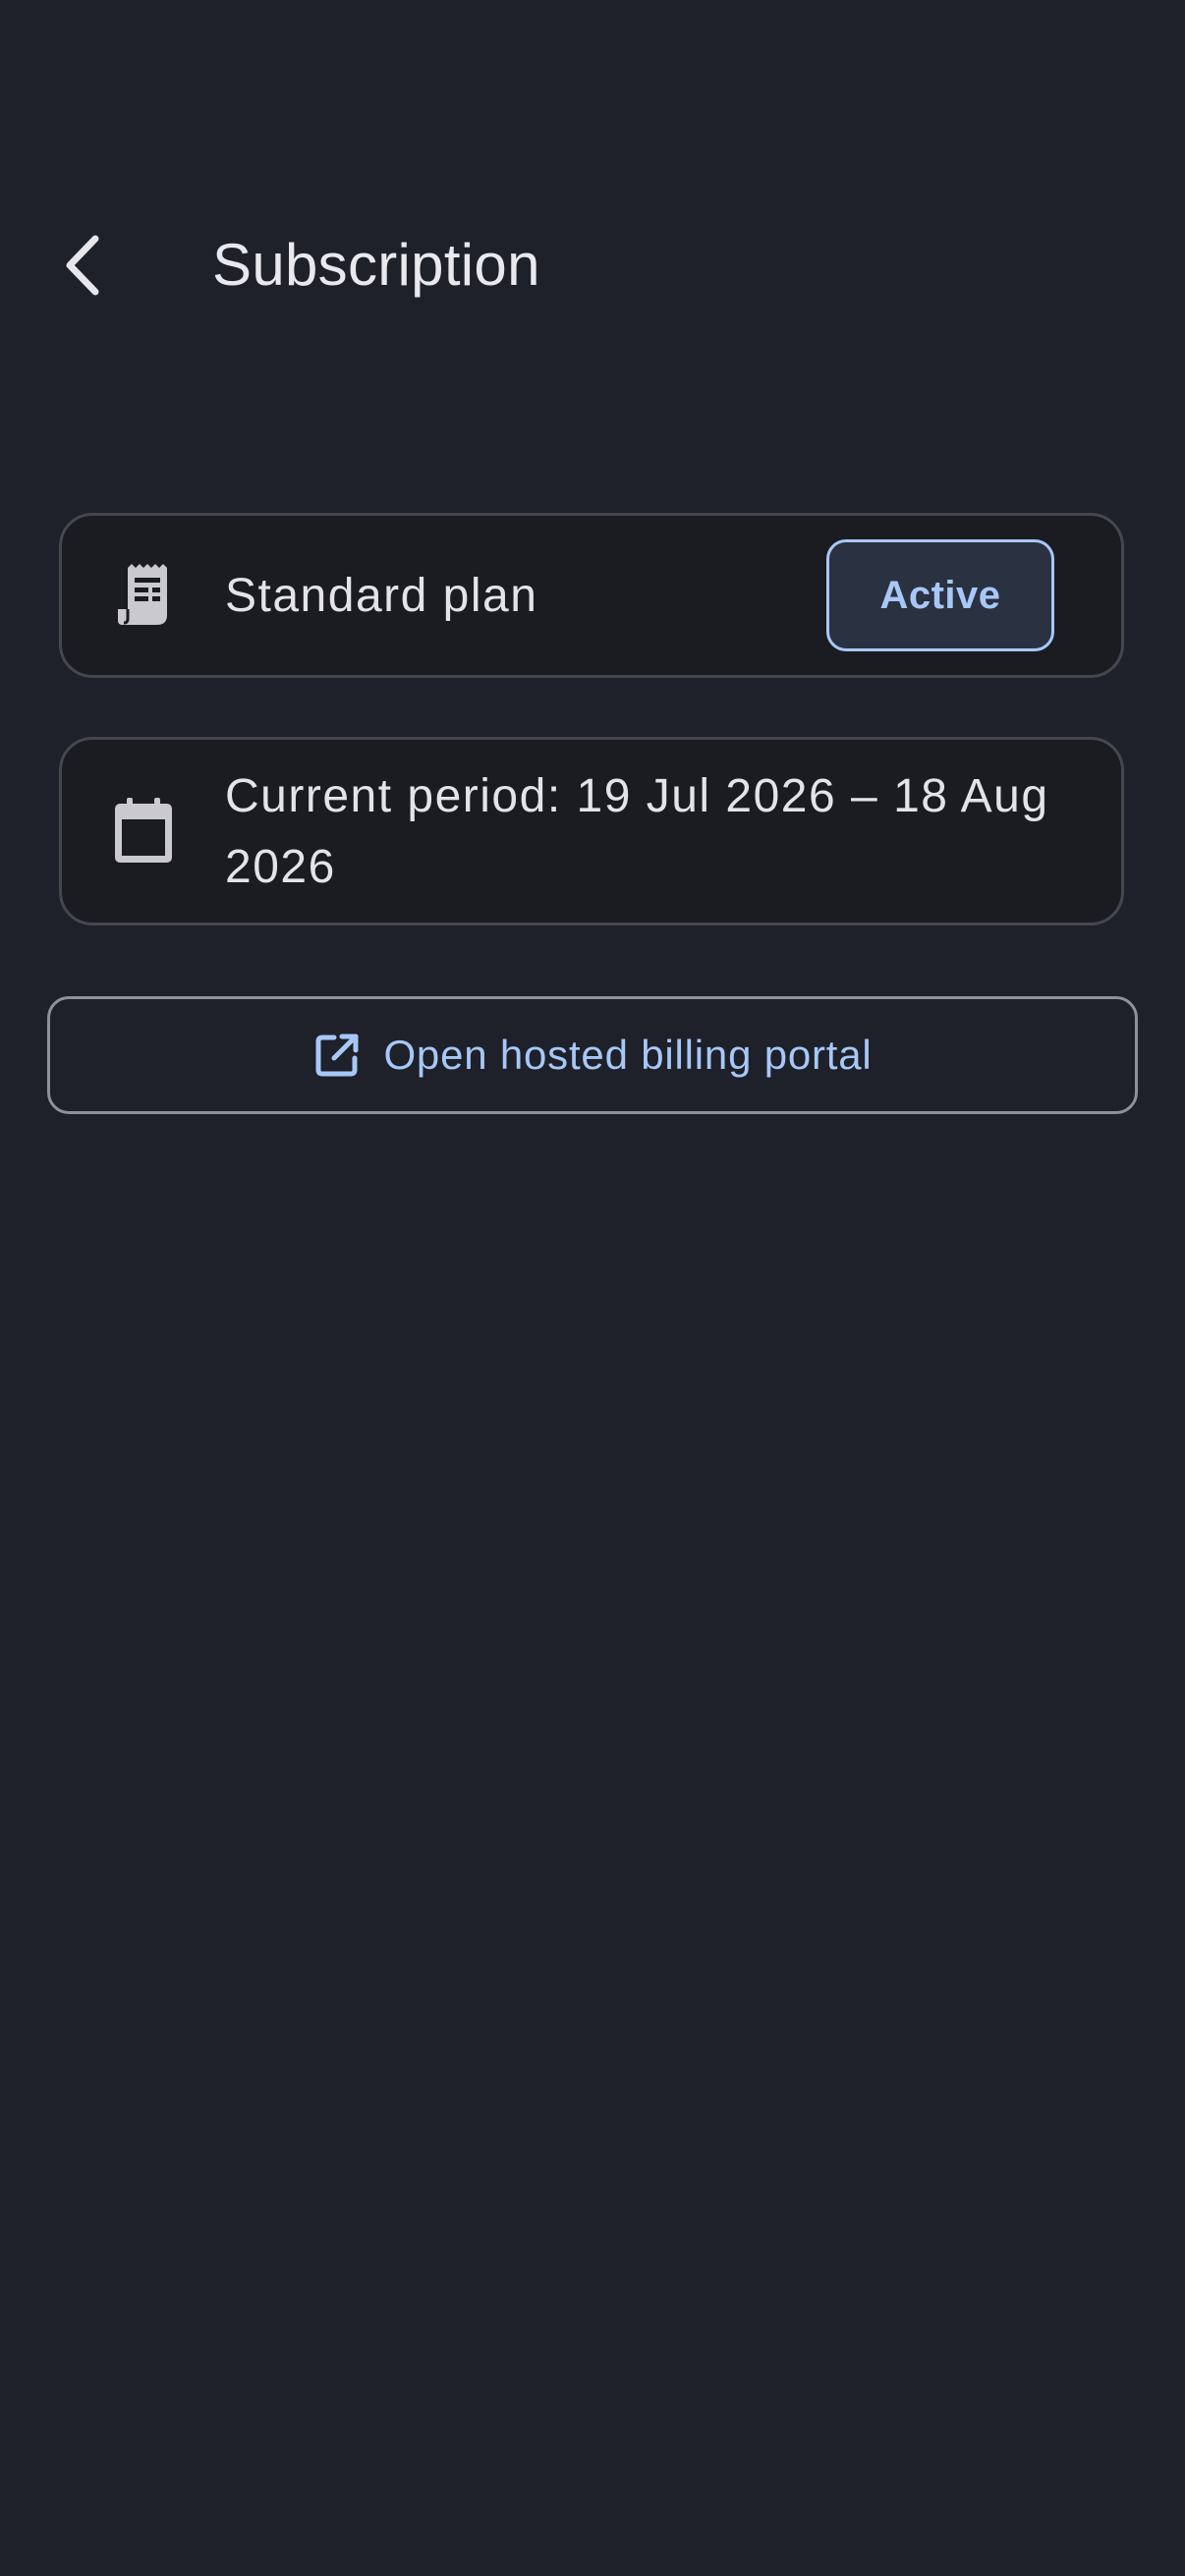  I want to click on open-billing-portal-button: Open hosted billing portal, so click(592, 1055).